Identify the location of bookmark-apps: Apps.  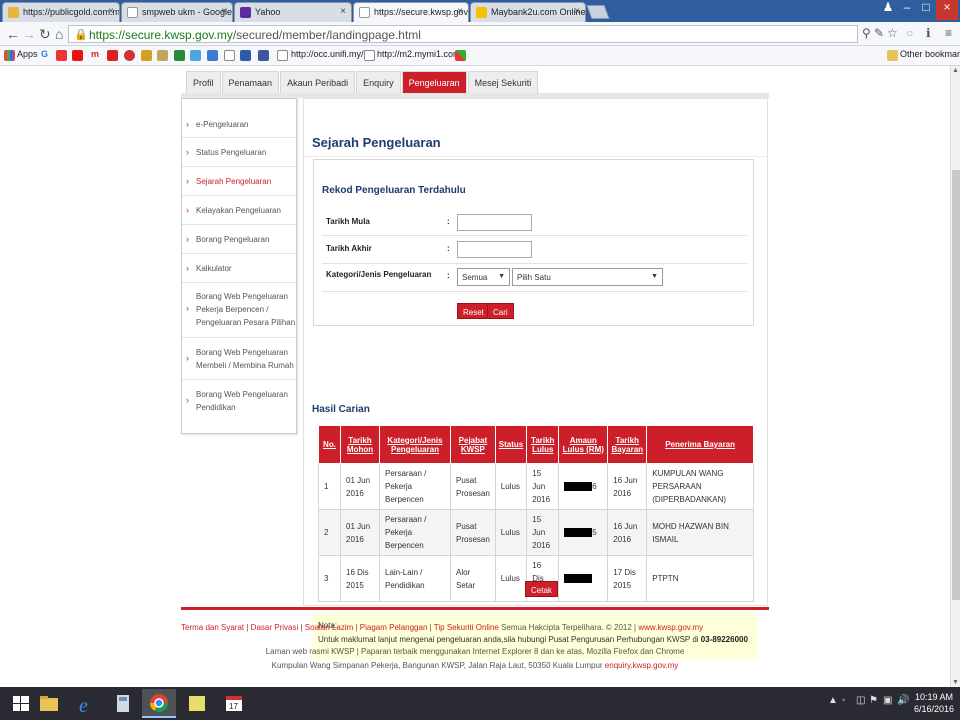
(27, 54).